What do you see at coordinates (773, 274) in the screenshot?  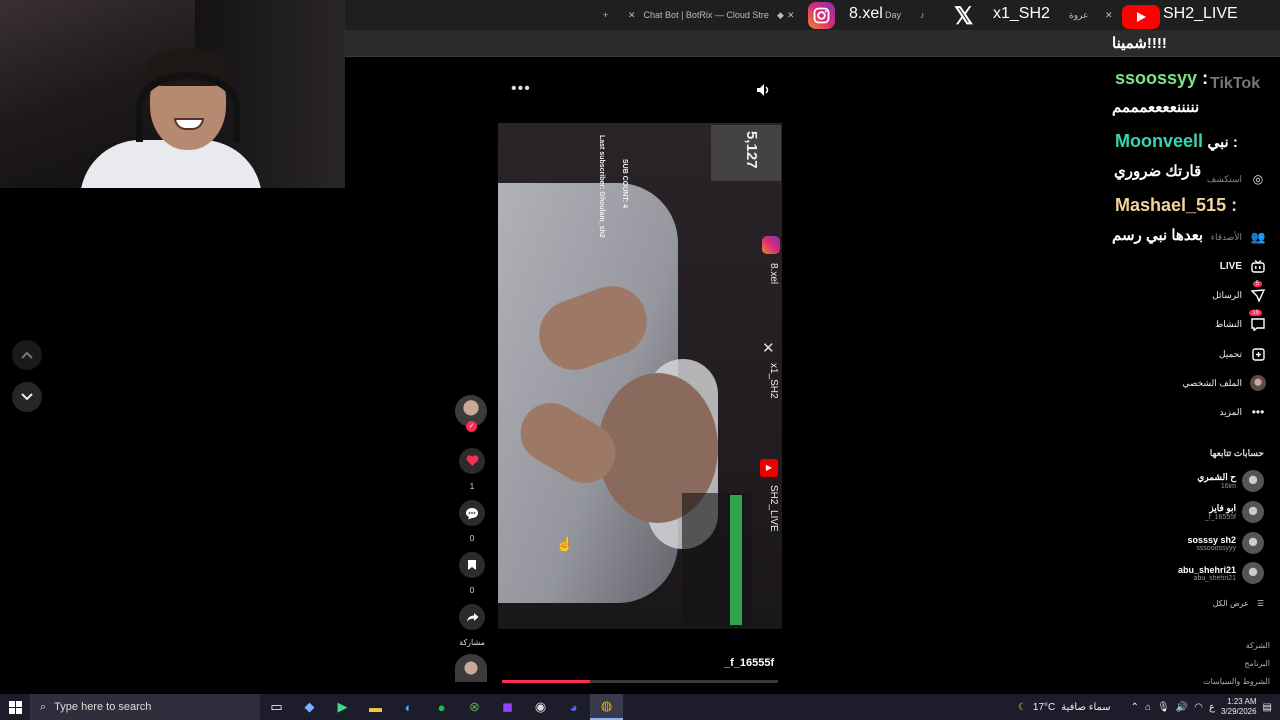 I see `video-instagram-handle: 8.xel` at bounding box center [773, 274].